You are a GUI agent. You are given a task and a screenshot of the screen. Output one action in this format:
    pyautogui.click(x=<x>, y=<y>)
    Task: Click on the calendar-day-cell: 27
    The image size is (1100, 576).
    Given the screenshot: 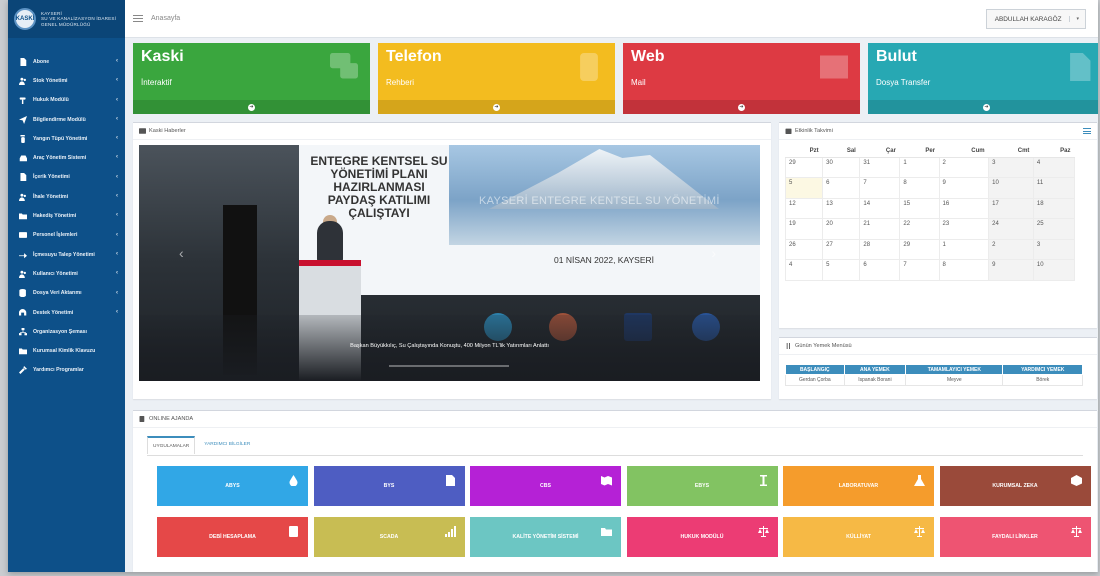 What is the action you would take?
    pyautogui.click(x=841, y=249)
    